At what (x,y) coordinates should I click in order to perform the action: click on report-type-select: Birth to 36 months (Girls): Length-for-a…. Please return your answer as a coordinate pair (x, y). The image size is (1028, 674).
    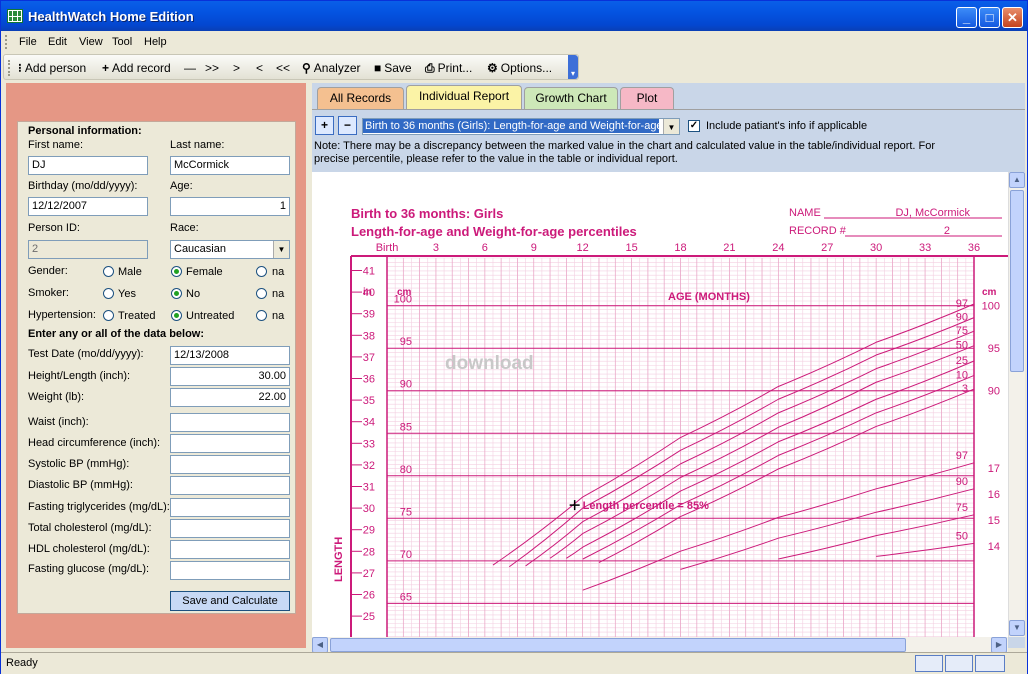
    Looking at the image, I should click on (521, 126).